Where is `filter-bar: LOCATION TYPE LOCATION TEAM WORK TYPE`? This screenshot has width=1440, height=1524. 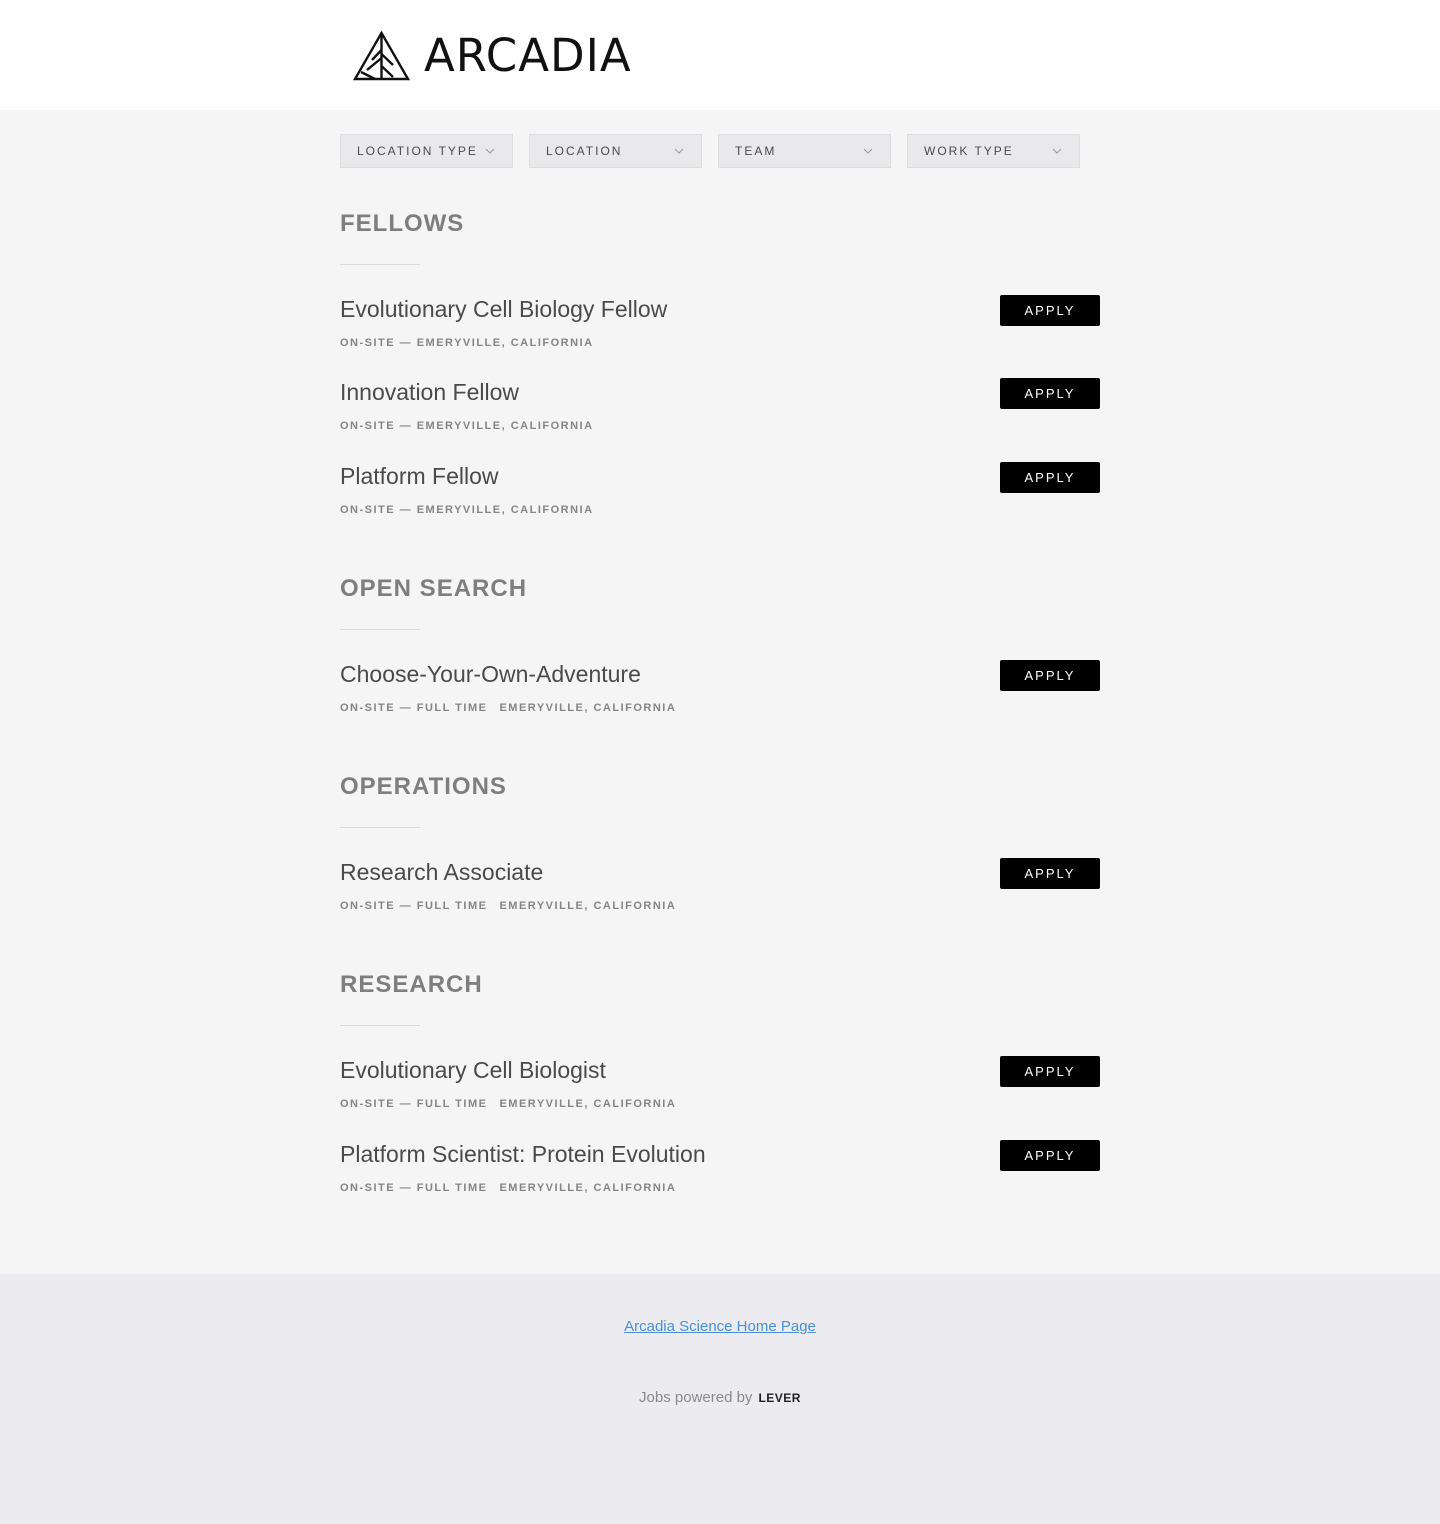
filter-bar: LOCATION TYPE LOCATION TEAM WORK TYPE is located at coordinates (710, 151).